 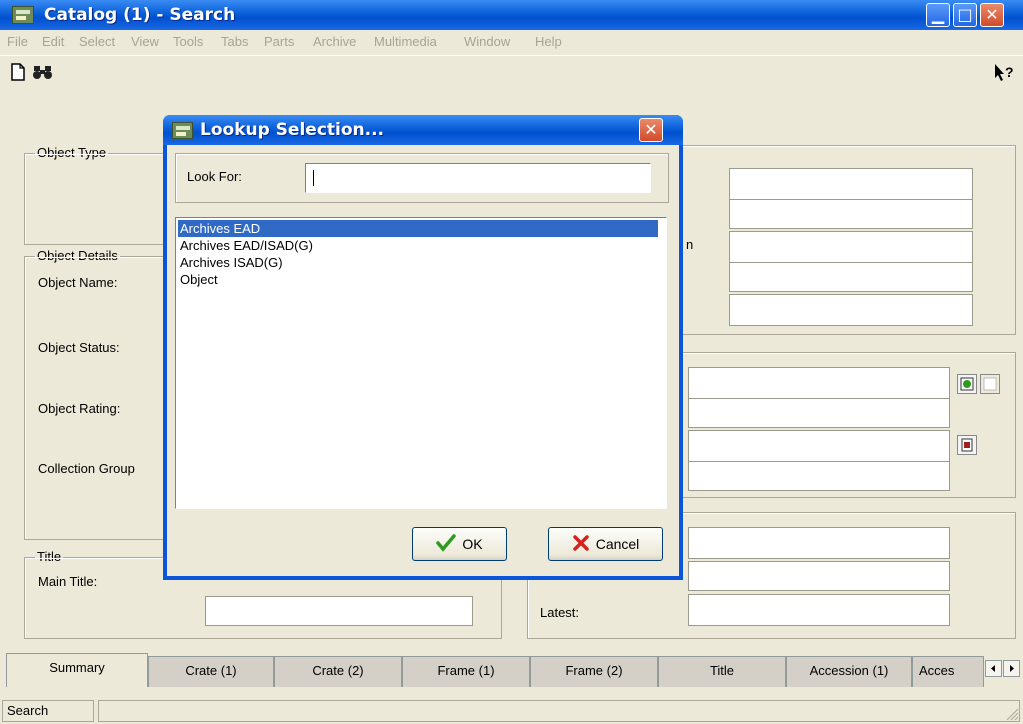 I want to click on dialog-titlebar: Lookup Selection... ✕, so click(x=423, y=130).